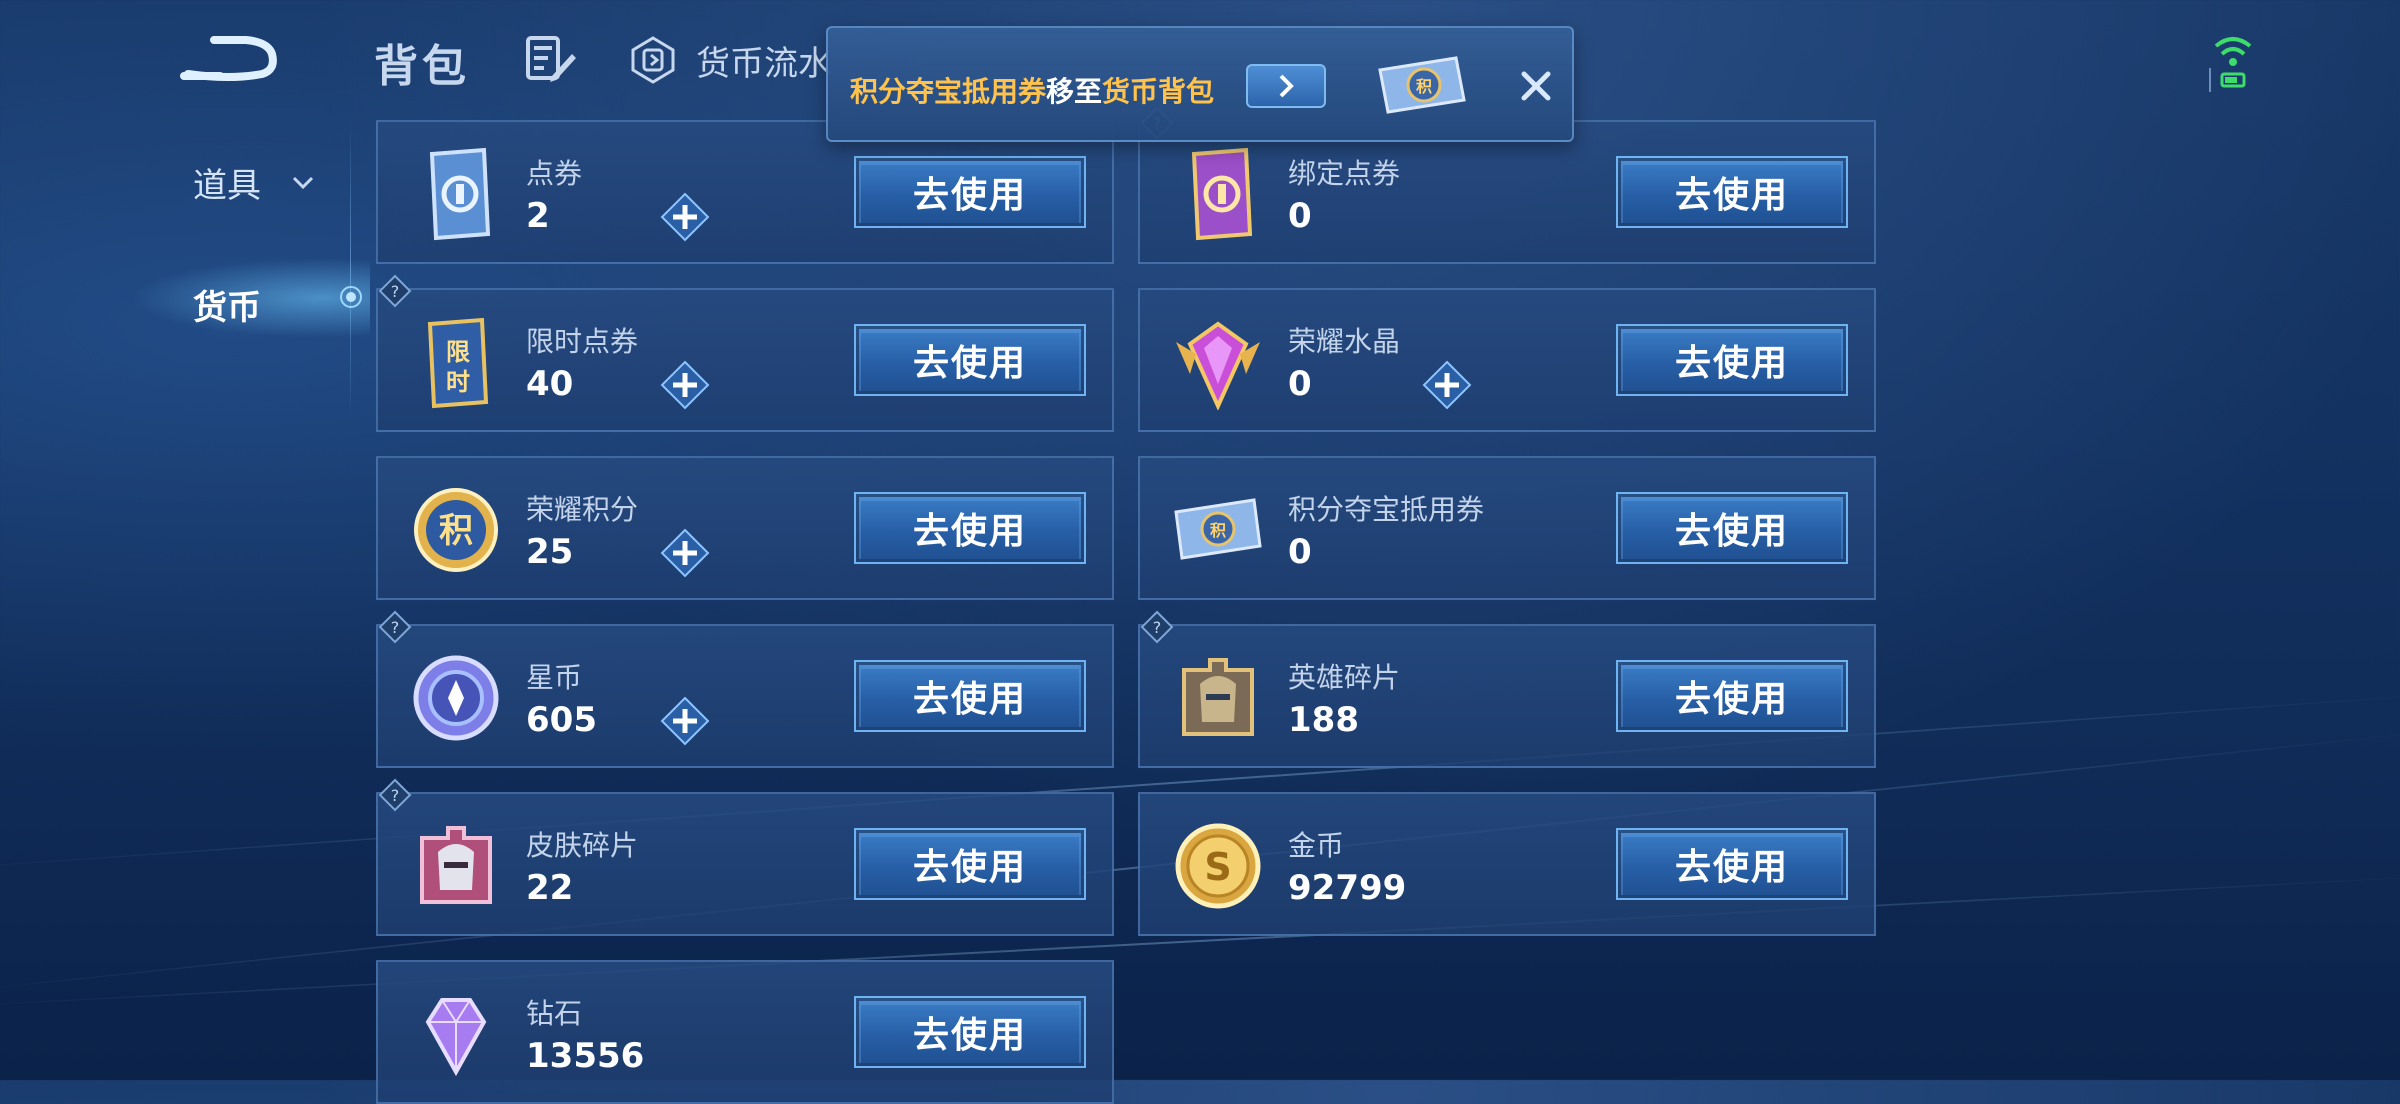 This screenshot has height=1104, width=2400. I want to click on back-button, so click(230, 59).